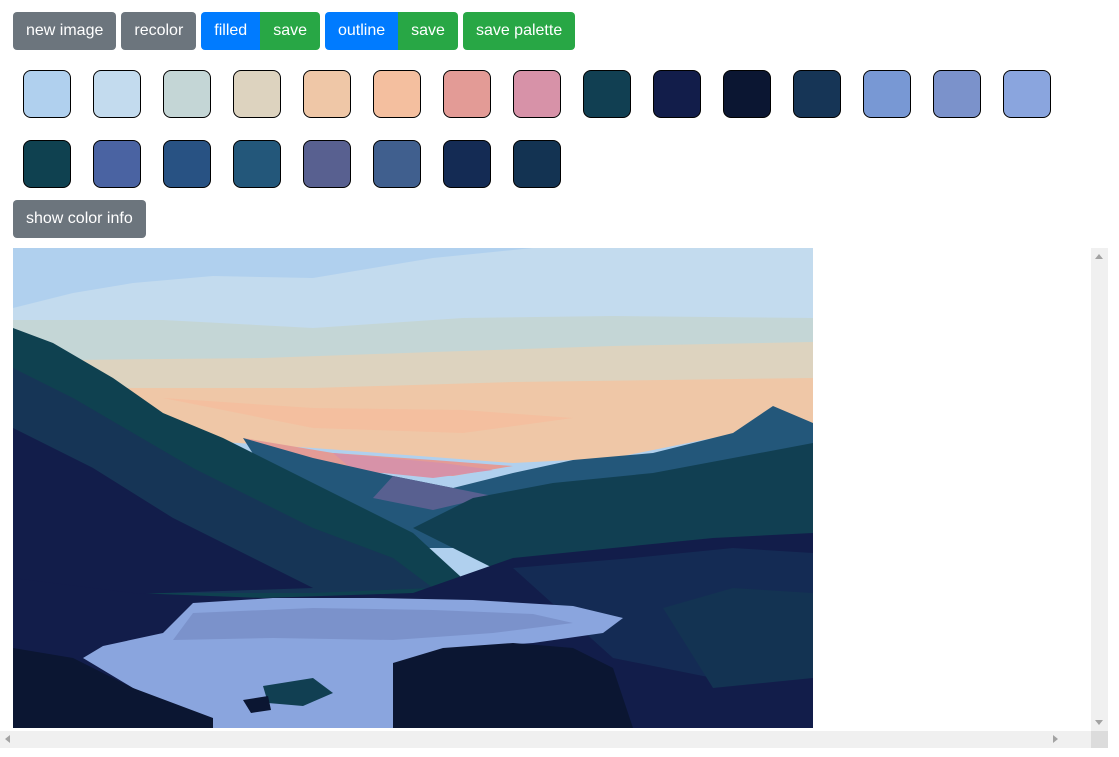  What do you see at coordinates (1099, 722) in the screenshot?
I see `scroll-down-arrow-icon` at bounding box center [1099, 722].